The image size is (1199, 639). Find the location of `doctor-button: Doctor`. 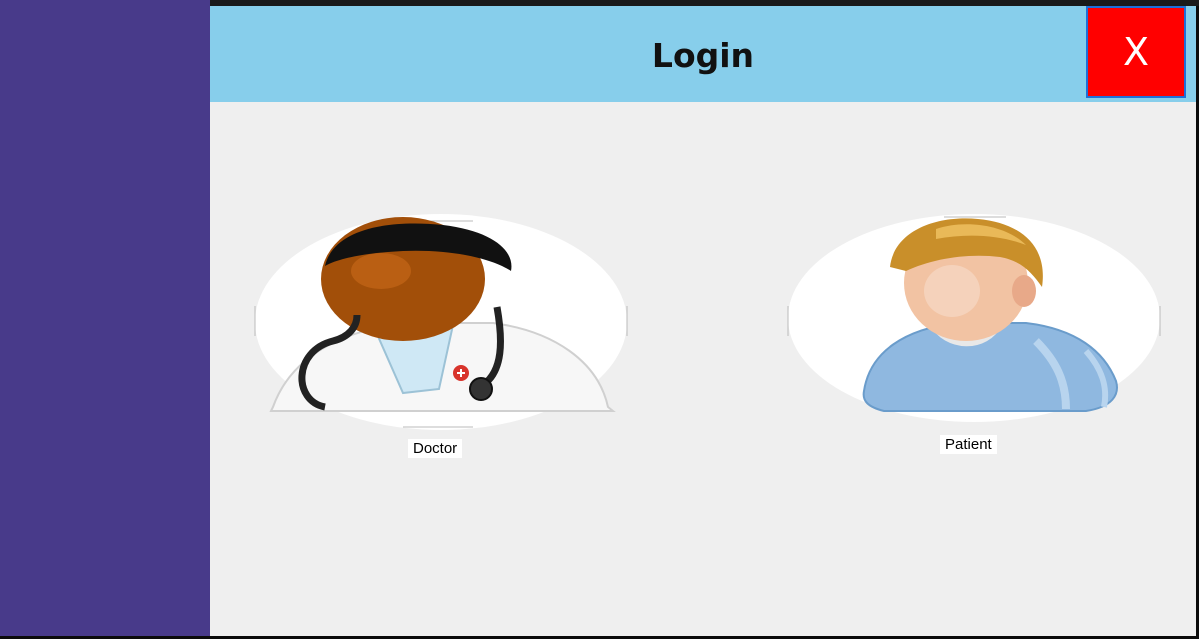

doctor-button: Doctor is located at coordinates (441, 334).